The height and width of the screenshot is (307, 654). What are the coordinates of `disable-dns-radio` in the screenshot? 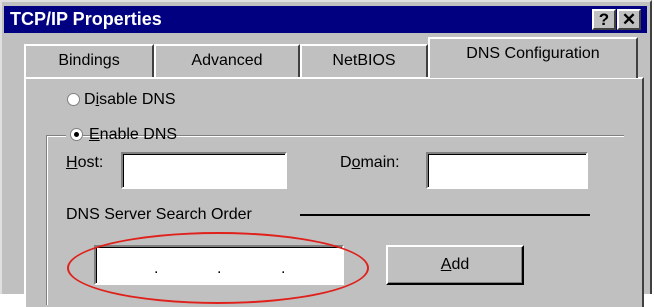 It's located at (73, 99).